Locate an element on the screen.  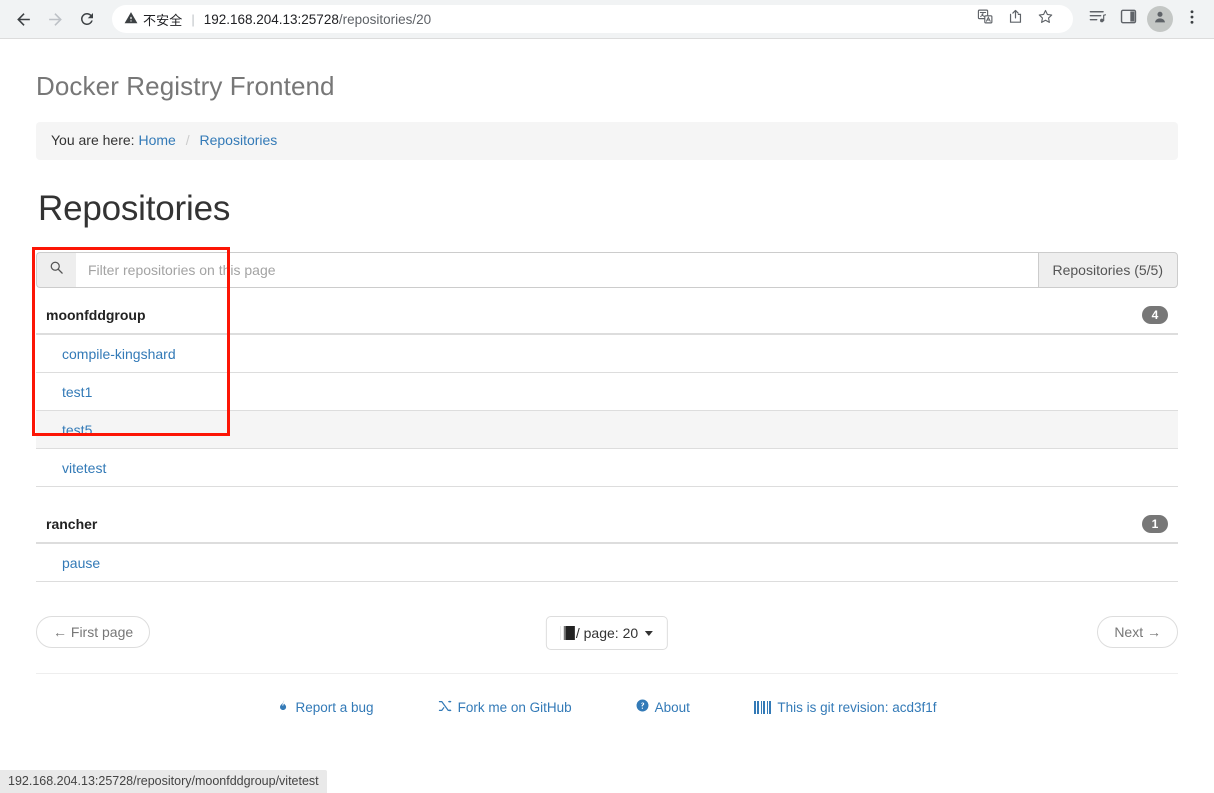
translate-button is located at coordinates (985, 19).